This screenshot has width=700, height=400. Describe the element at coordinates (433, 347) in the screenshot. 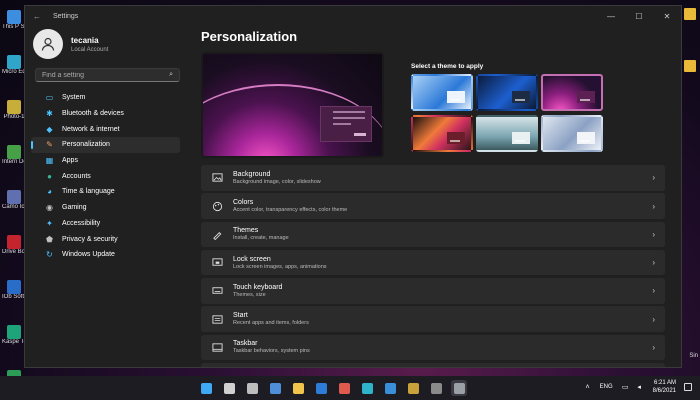

I see `settings-row-taskbar: Taskbar Taskbar behaviors, system pins ›` at that location.